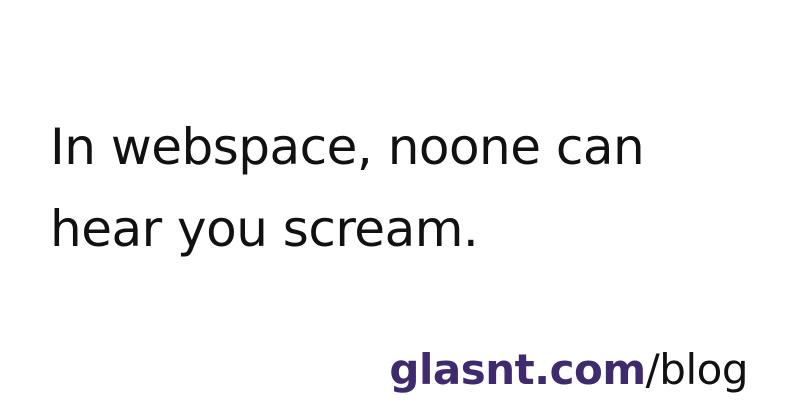 The image size is (800, 418). What do you see at coordinates (697, 369) in the screenshot?
I see `blog-path: /blog` at bounding box center [697, 369].